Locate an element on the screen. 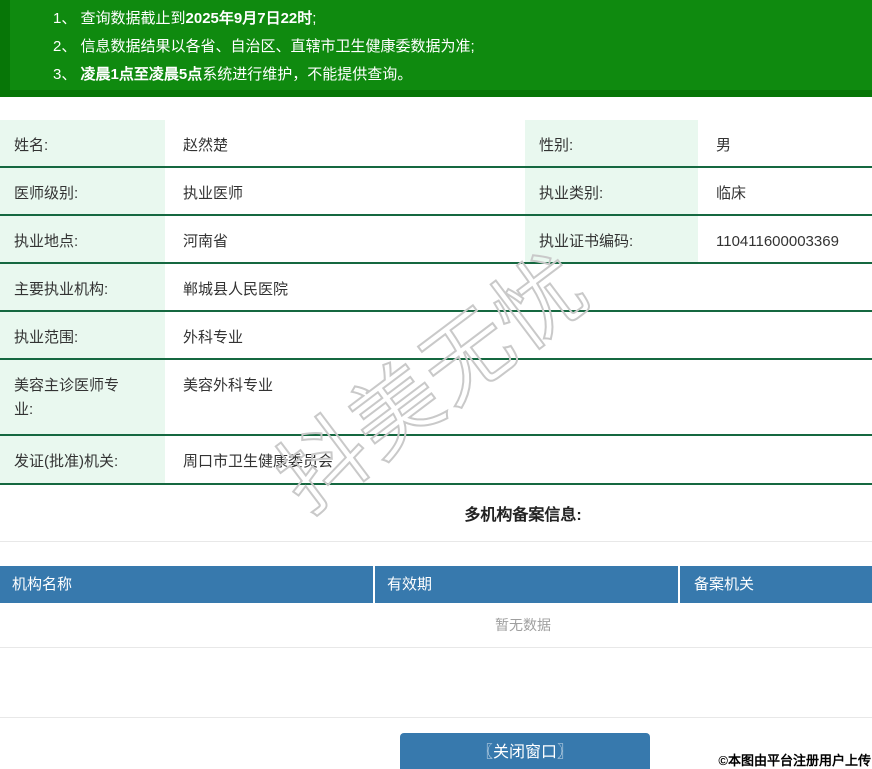 The height and width of the screenshot is (769, 872). records-empty-state: 暂无数据 is located at coordinates (436, 625).